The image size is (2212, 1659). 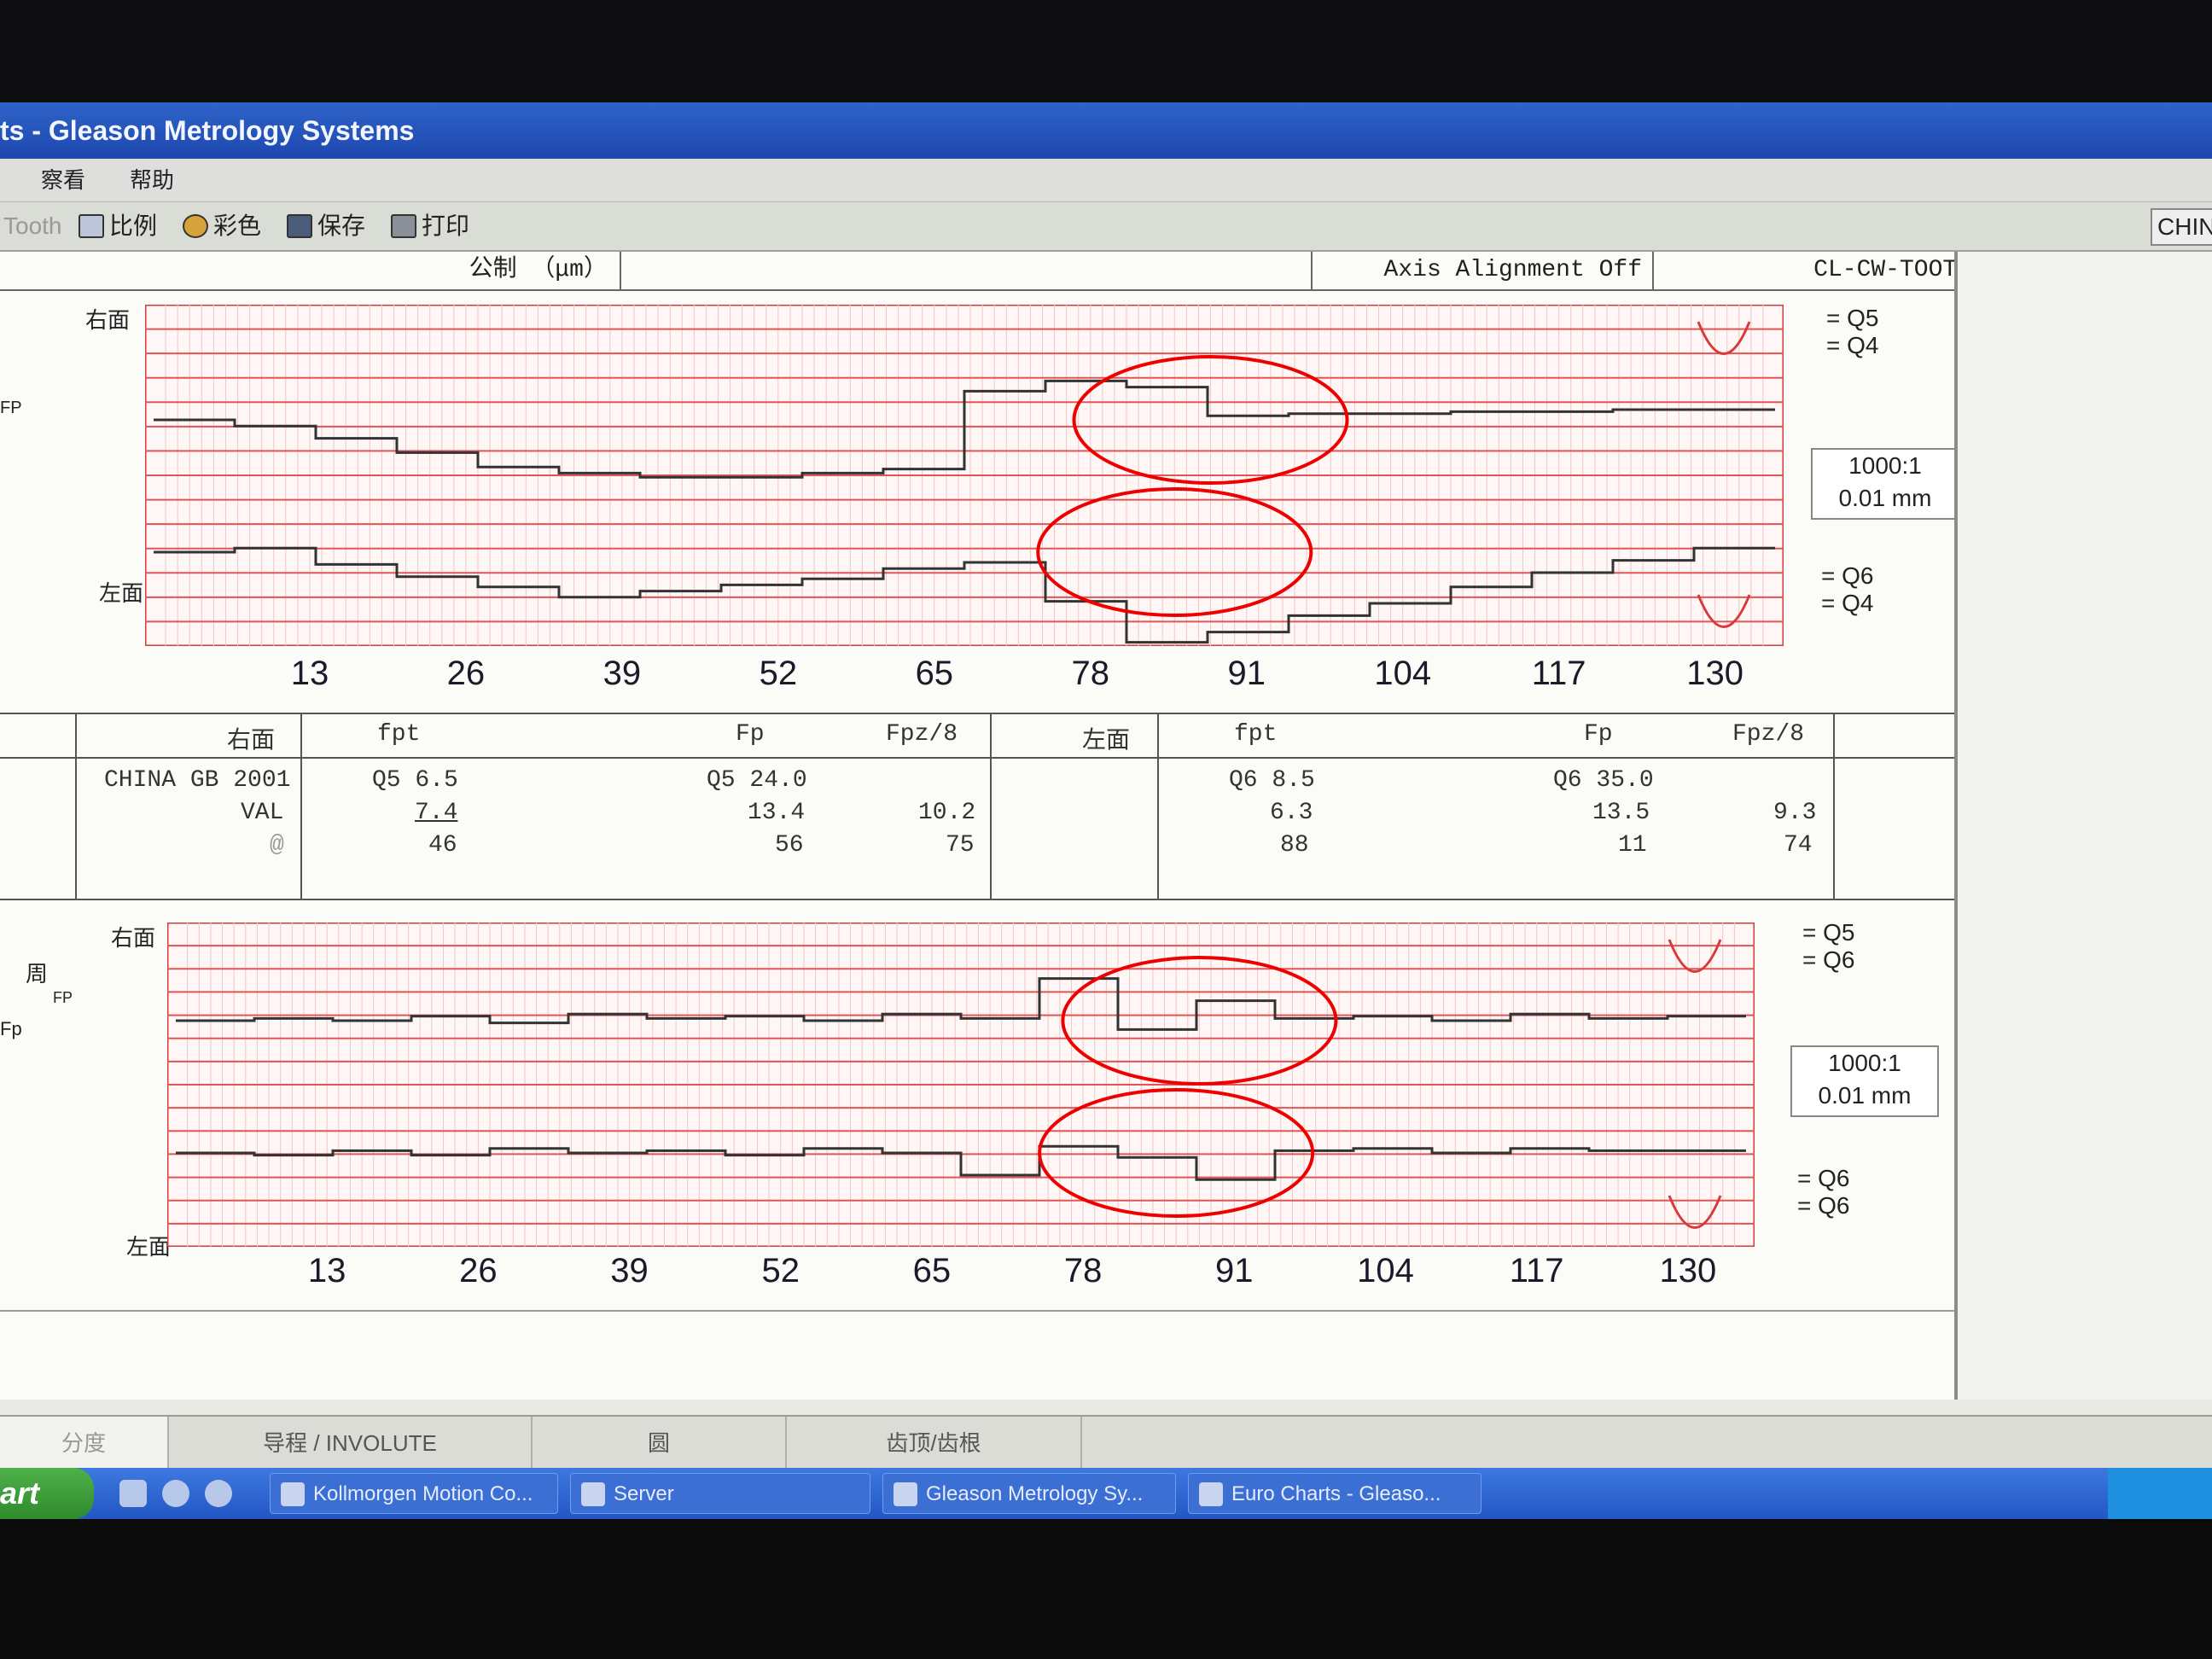 What do you see at coordinates (121, 593) in the screenshot?
I see `chart1-side-bottom: 左面` at bounding box center [121, 593].